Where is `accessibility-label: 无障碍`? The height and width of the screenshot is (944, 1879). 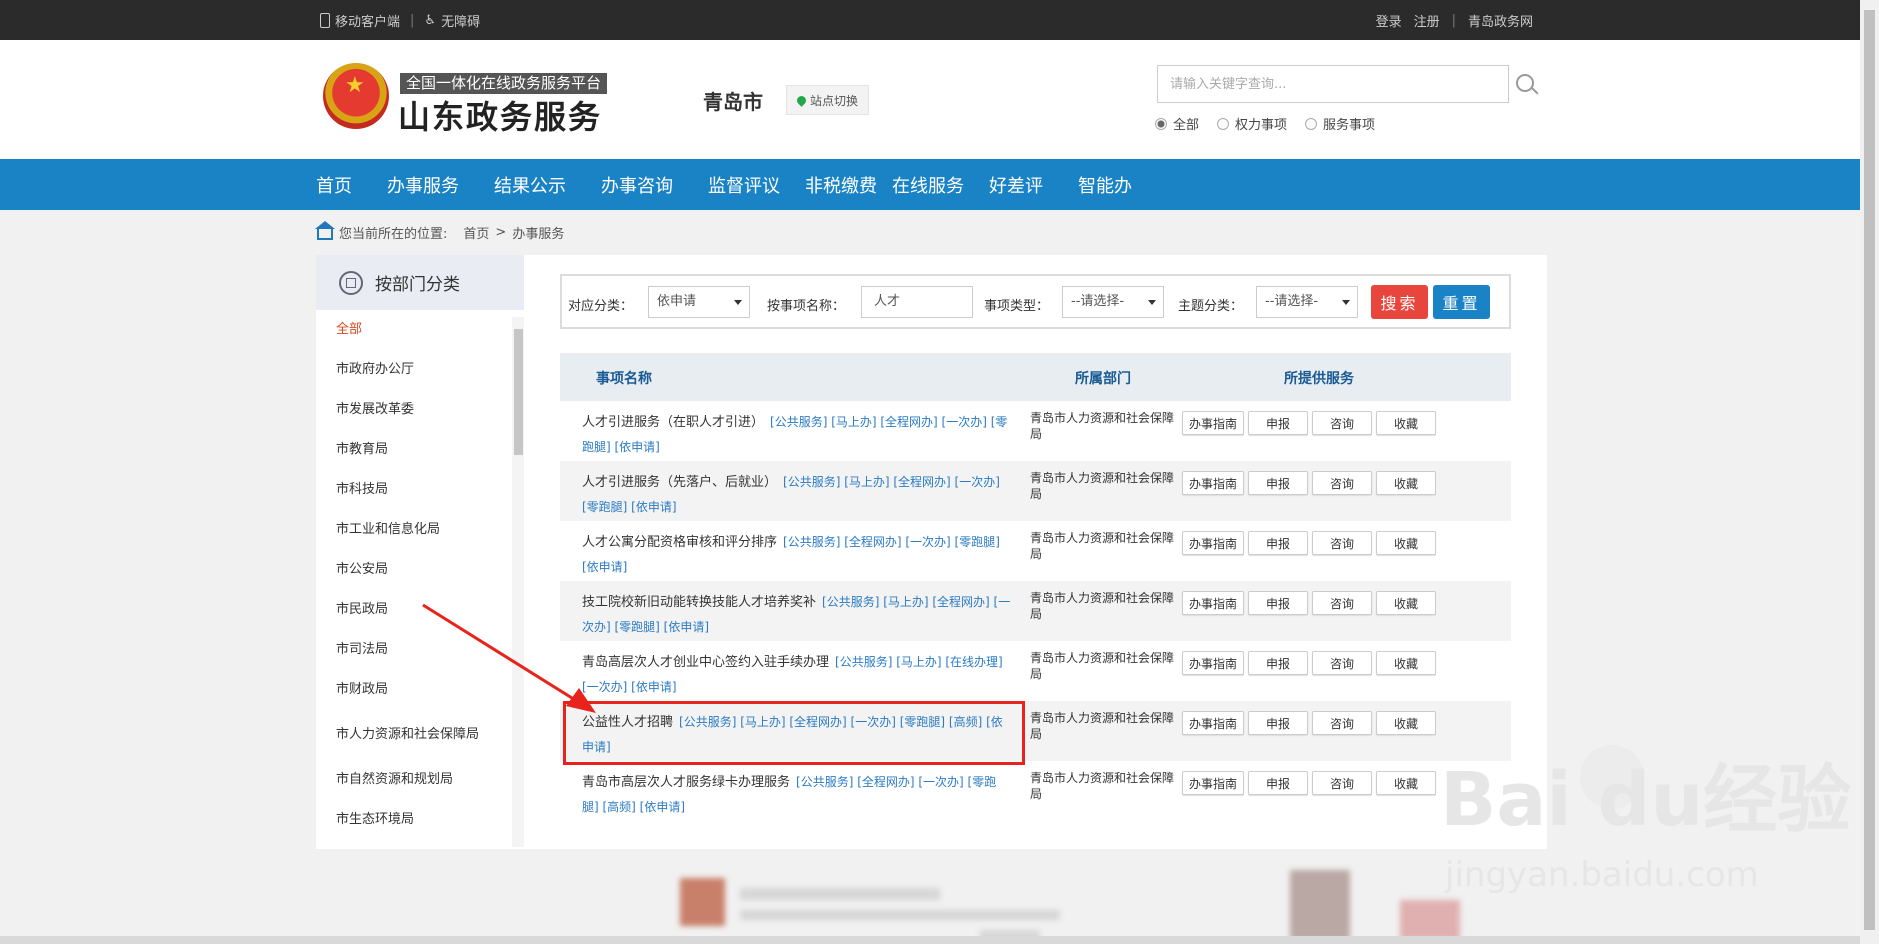 accessibility-label: 无障碍 is located at coordinates (461, 22).